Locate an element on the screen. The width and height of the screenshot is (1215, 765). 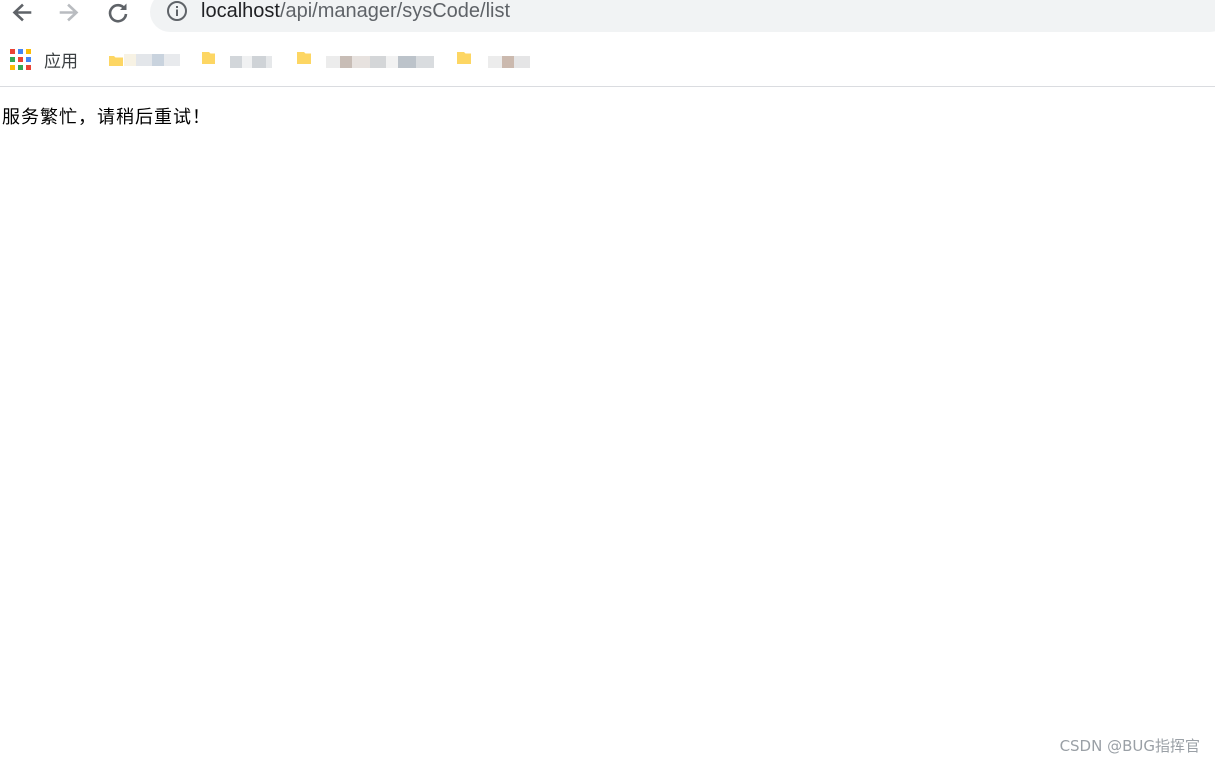
browser-toolbar: localhost/api/manager/sysCode/list is located at coordinates (607, 18).